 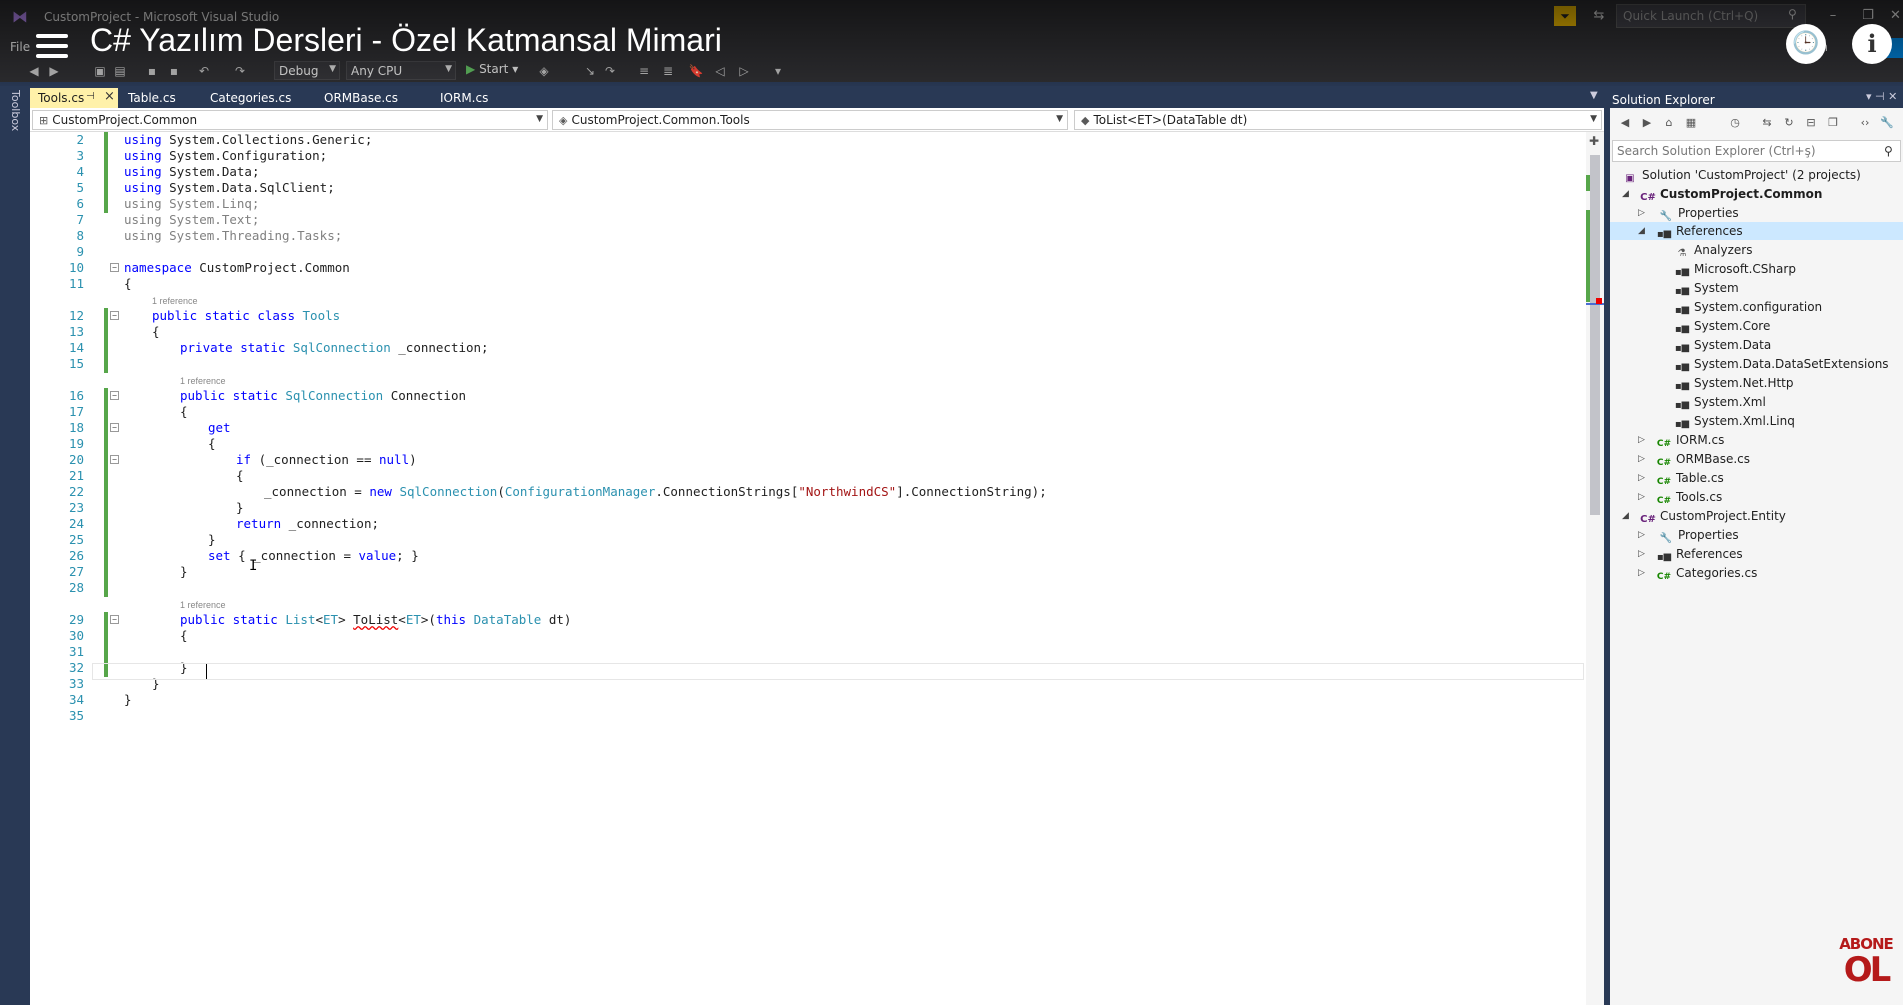 What do you see at coordinates (744, 71) in the screenshot?
I see `next-bookmark-icon: ▷` at bounding box center [744, 71].